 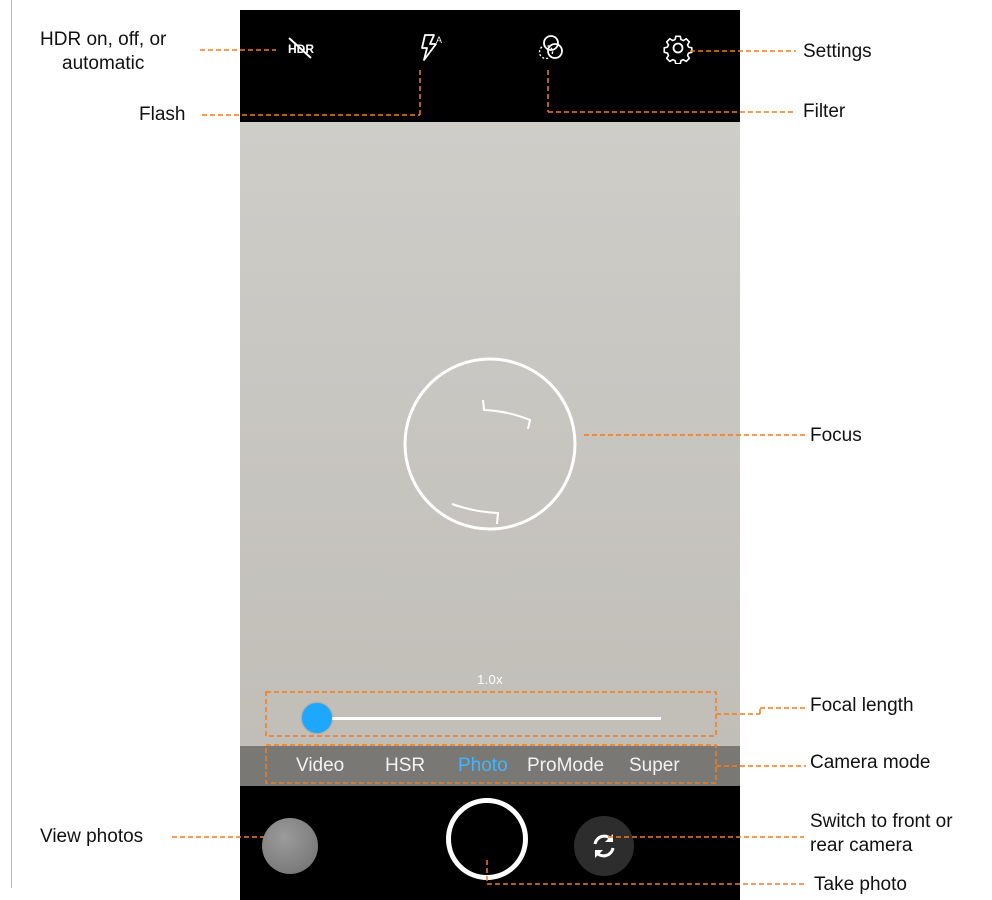 What do you see at coordinates (870, 762) in the screenshot?
I see `annotation-camera-mode: Camera mode` at bounding box center [870, 762].